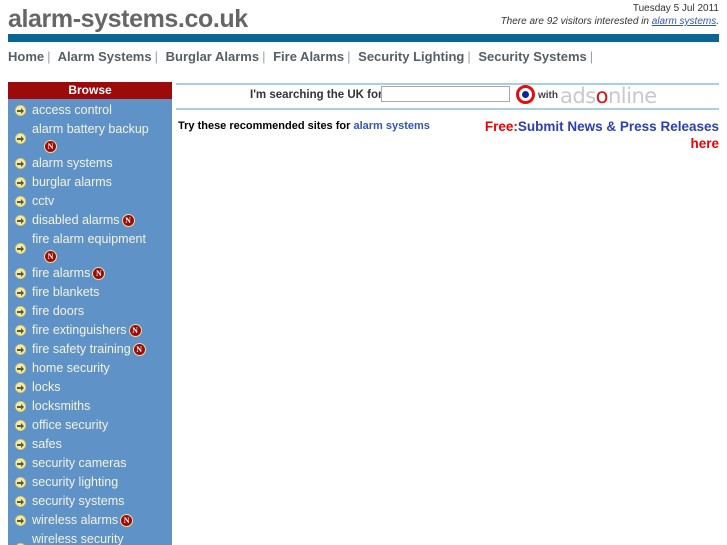  I want to click on sidebar-item-security-systems: security systems, so click(90, 501).